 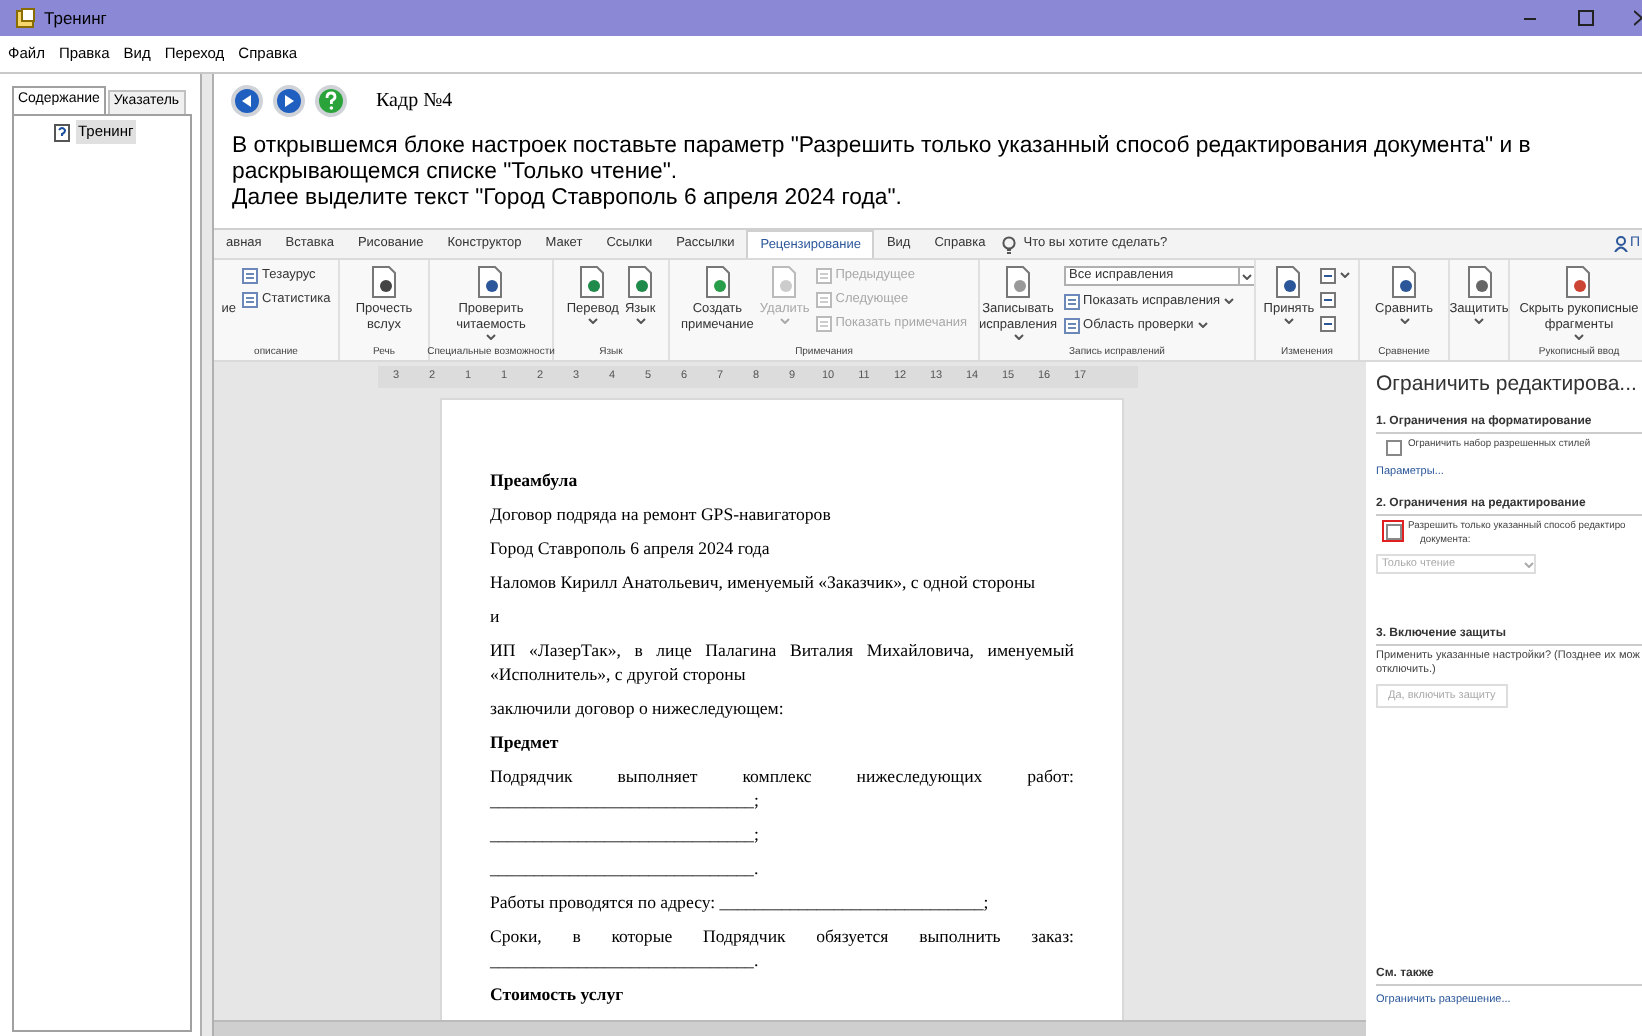 I want to click on document-paragraph: ИП «ЛазерТак», в лице Палагина Виталия Михайловича, именуемый «Исполнитель», с другой стороны, so click(x=782, y=662).